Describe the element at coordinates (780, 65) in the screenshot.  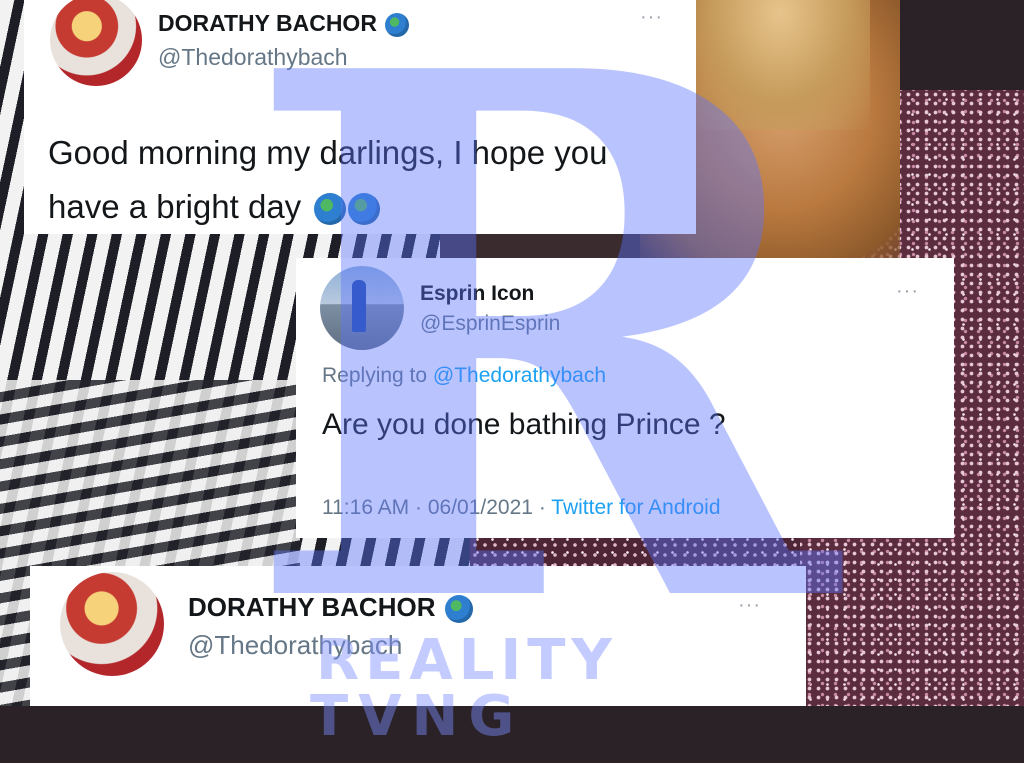
I see `person-hair` at that location.